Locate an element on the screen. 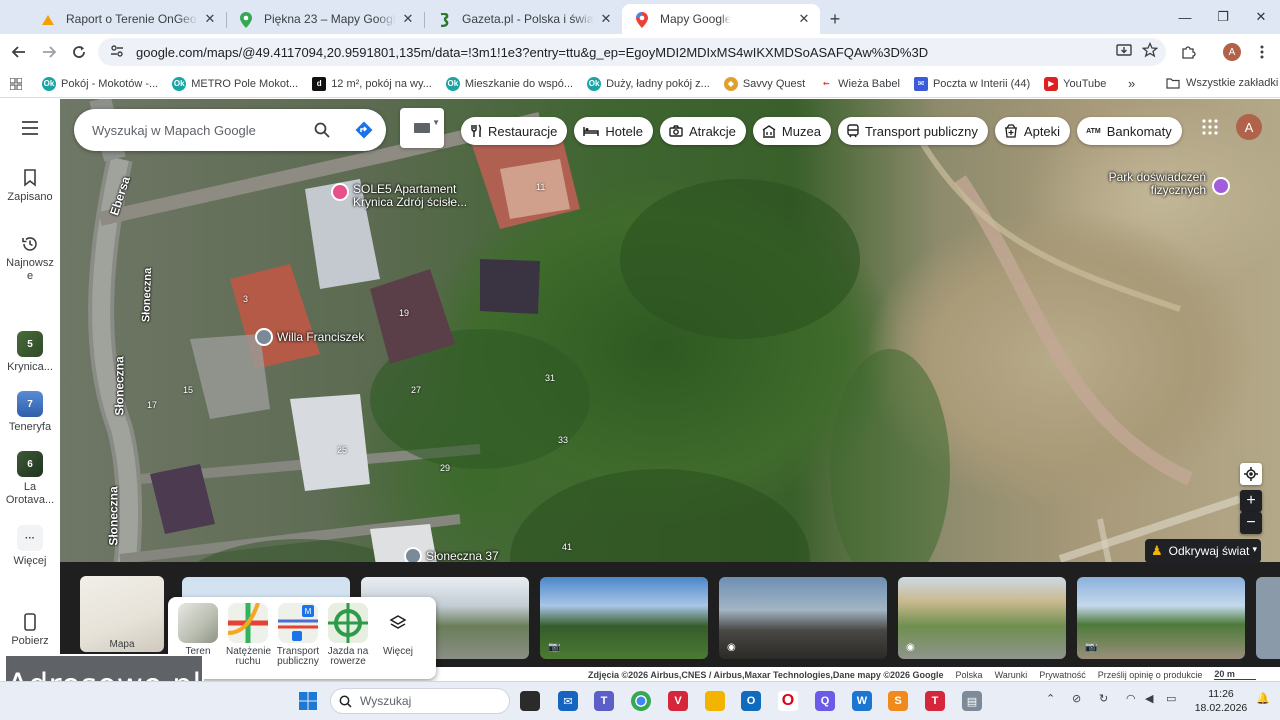 The height and width of the screenshot is (720, 1280). app-q-icon: Q is located at coordinates (825, 701).